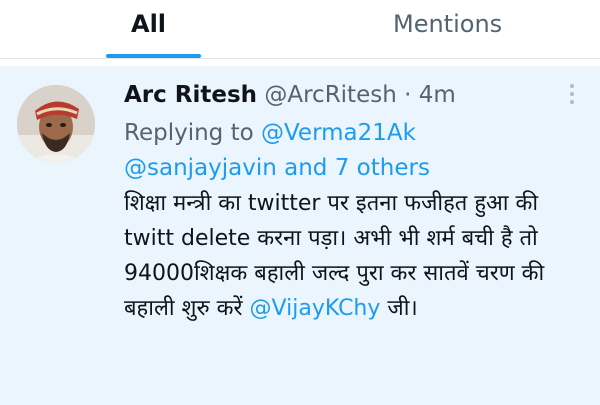 This screenshot has height=405, width=600. I want to click on replying-and: and, so click(305, 168).